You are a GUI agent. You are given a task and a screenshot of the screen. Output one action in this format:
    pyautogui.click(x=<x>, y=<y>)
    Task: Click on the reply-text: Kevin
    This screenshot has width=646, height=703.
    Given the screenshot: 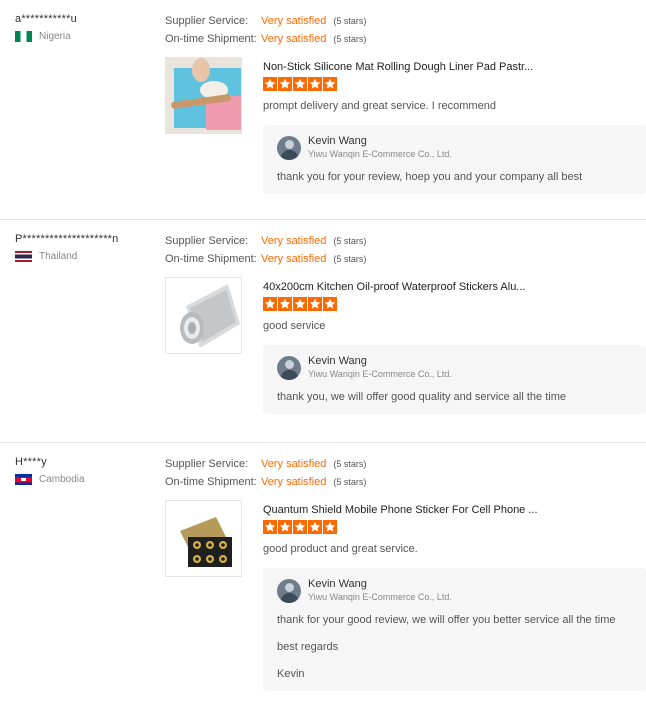 What is the action you would take?
    pyautogui.click(x=291, y=674)
    